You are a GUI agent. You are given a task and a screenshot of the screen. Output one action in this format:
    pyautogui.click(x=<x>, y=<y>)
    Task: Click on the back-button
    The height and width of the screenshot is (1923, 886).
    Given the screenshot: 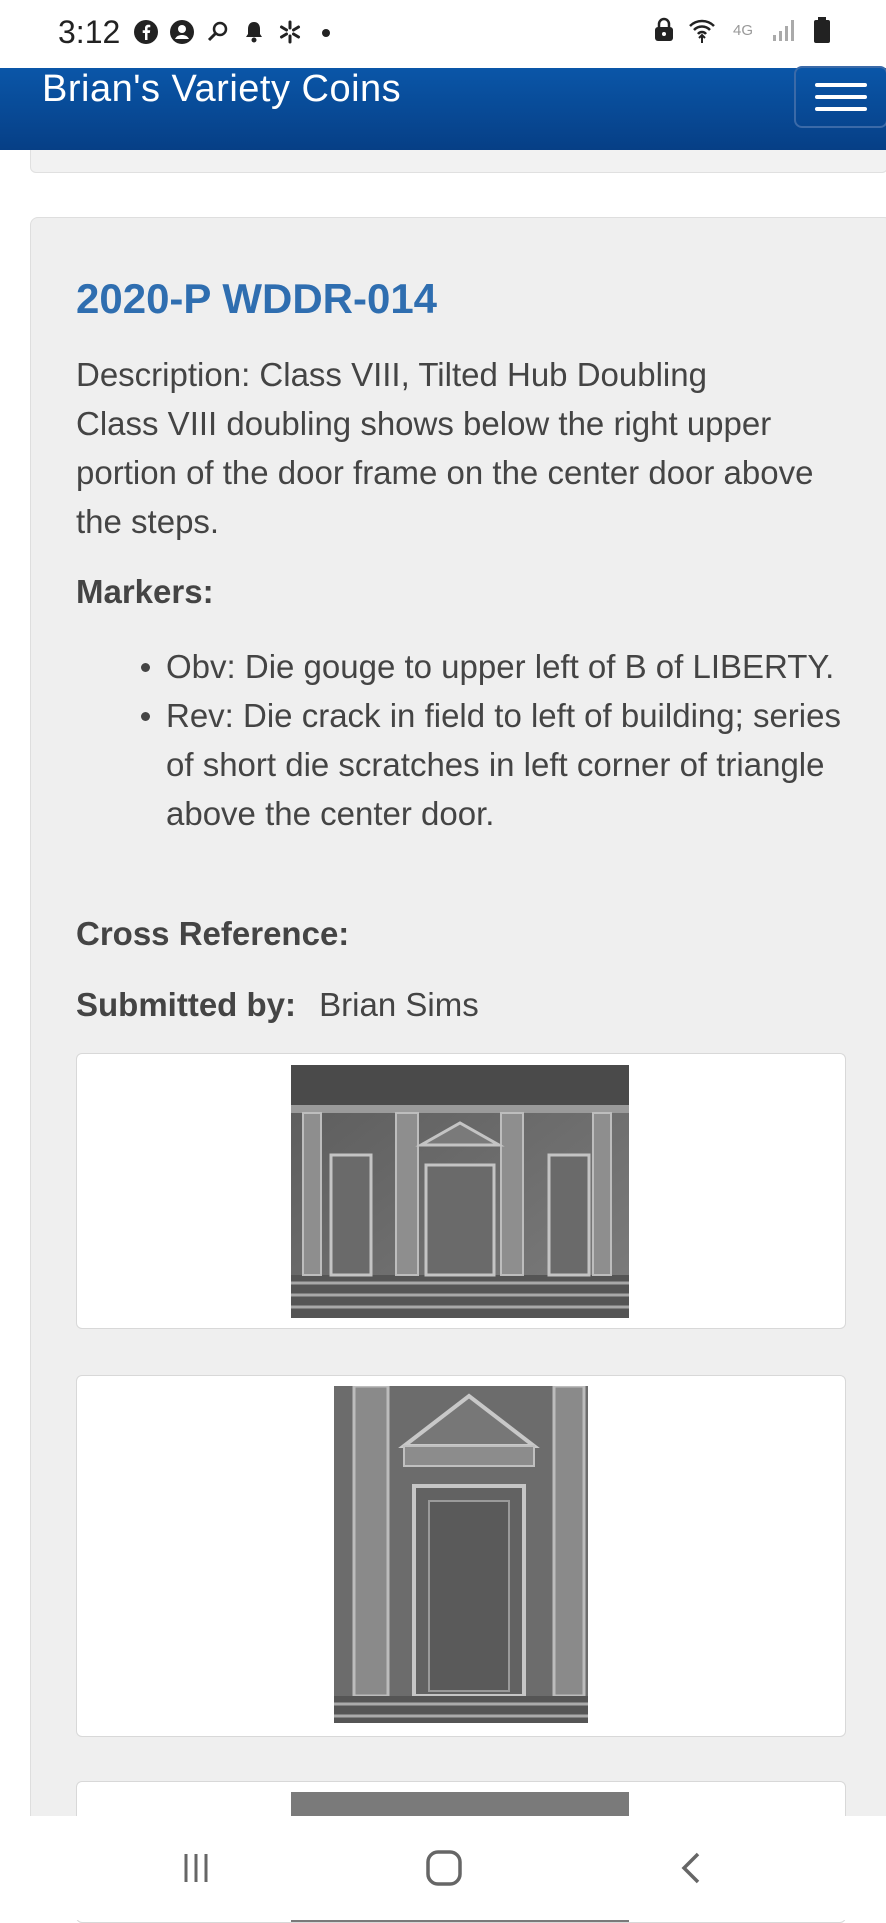 What is the action you would take?
    pyautogui.click(x=692, y=1868)
    